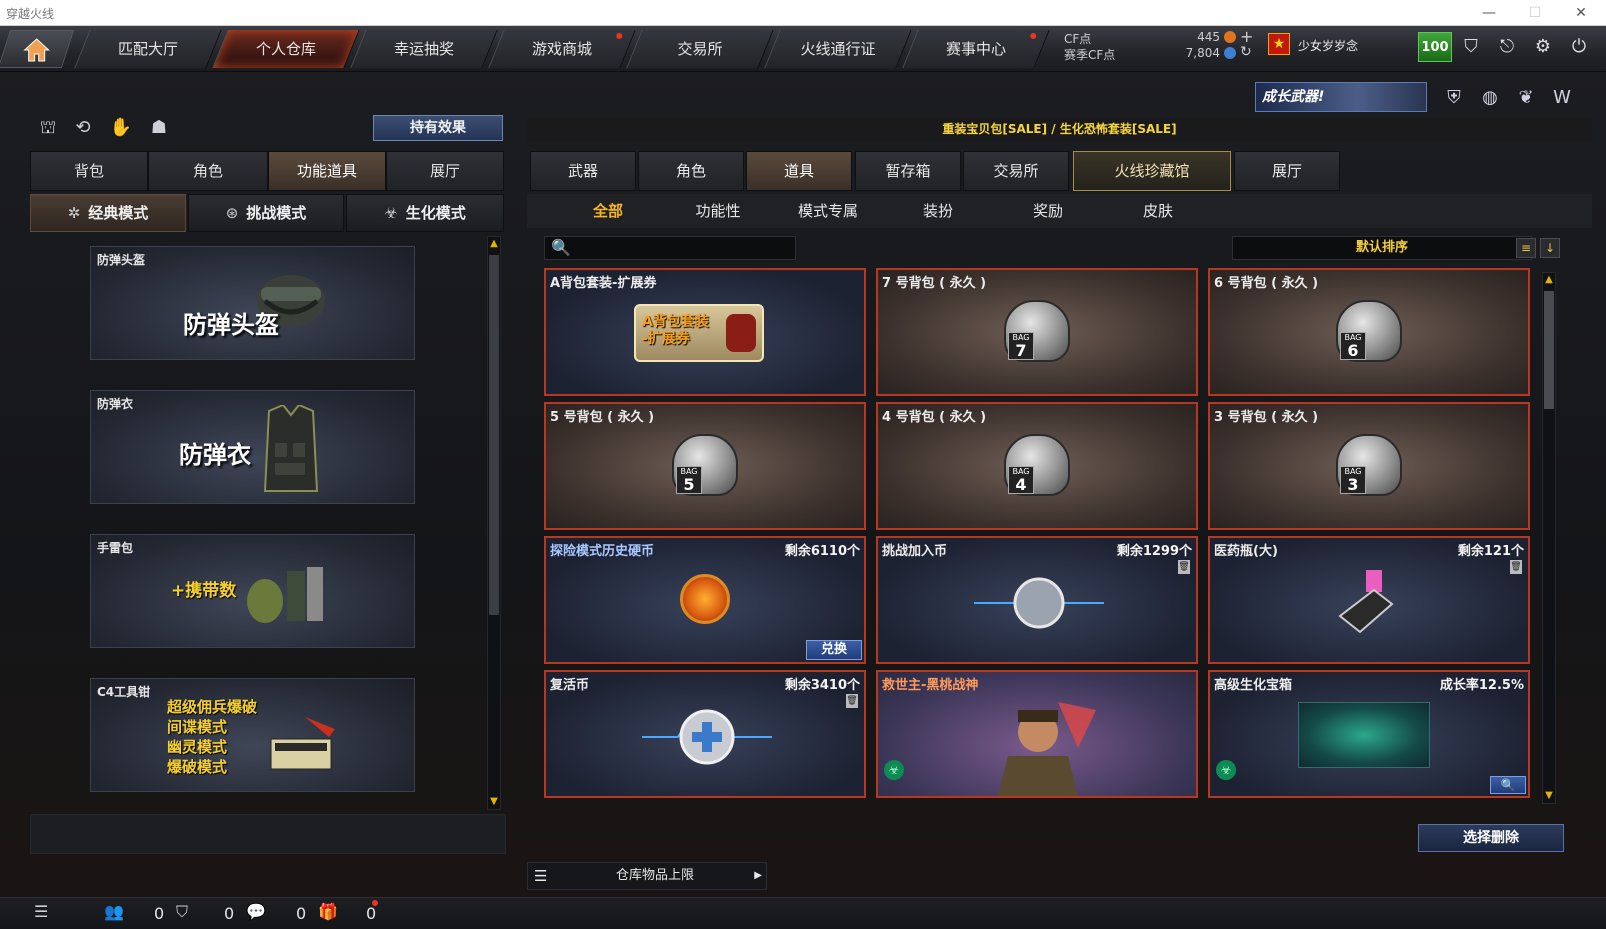 The image size is (1606, 929). I want to click on c4-pliers-icon, so click(302, 743).